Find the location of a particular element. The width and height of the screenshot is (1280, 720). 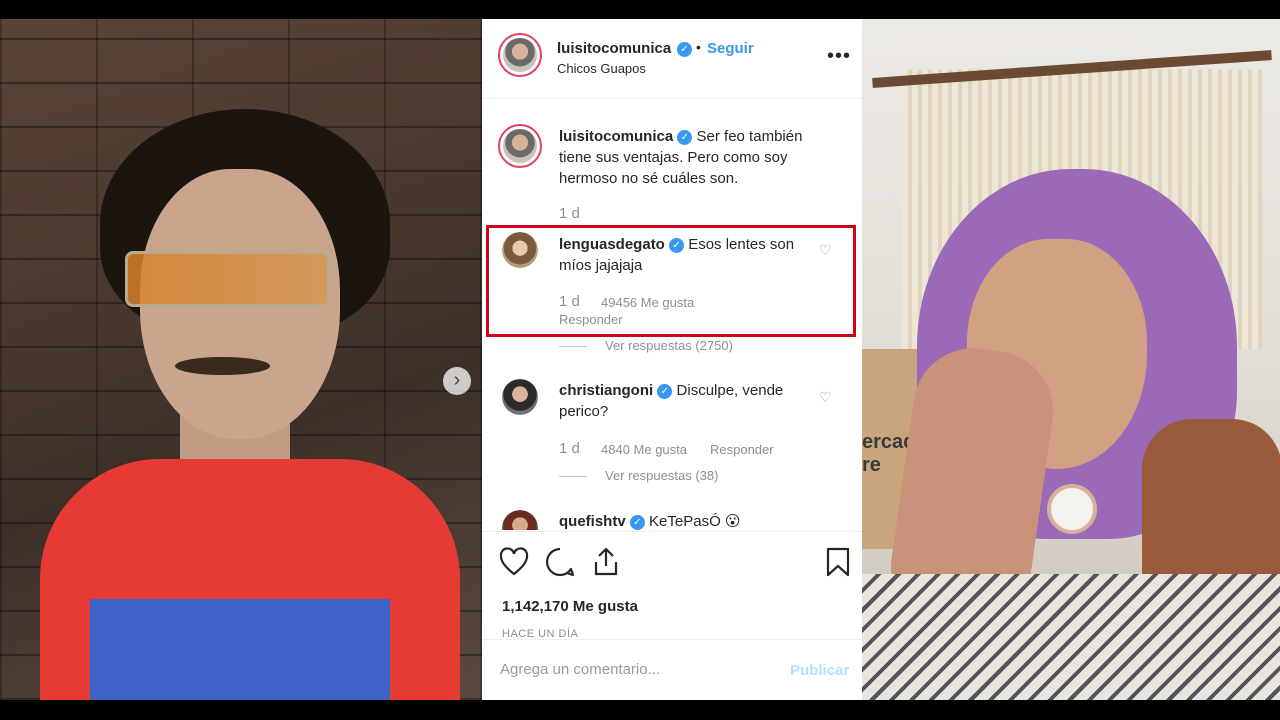

caption-time: 1 d is located at coordinates (569, 213).